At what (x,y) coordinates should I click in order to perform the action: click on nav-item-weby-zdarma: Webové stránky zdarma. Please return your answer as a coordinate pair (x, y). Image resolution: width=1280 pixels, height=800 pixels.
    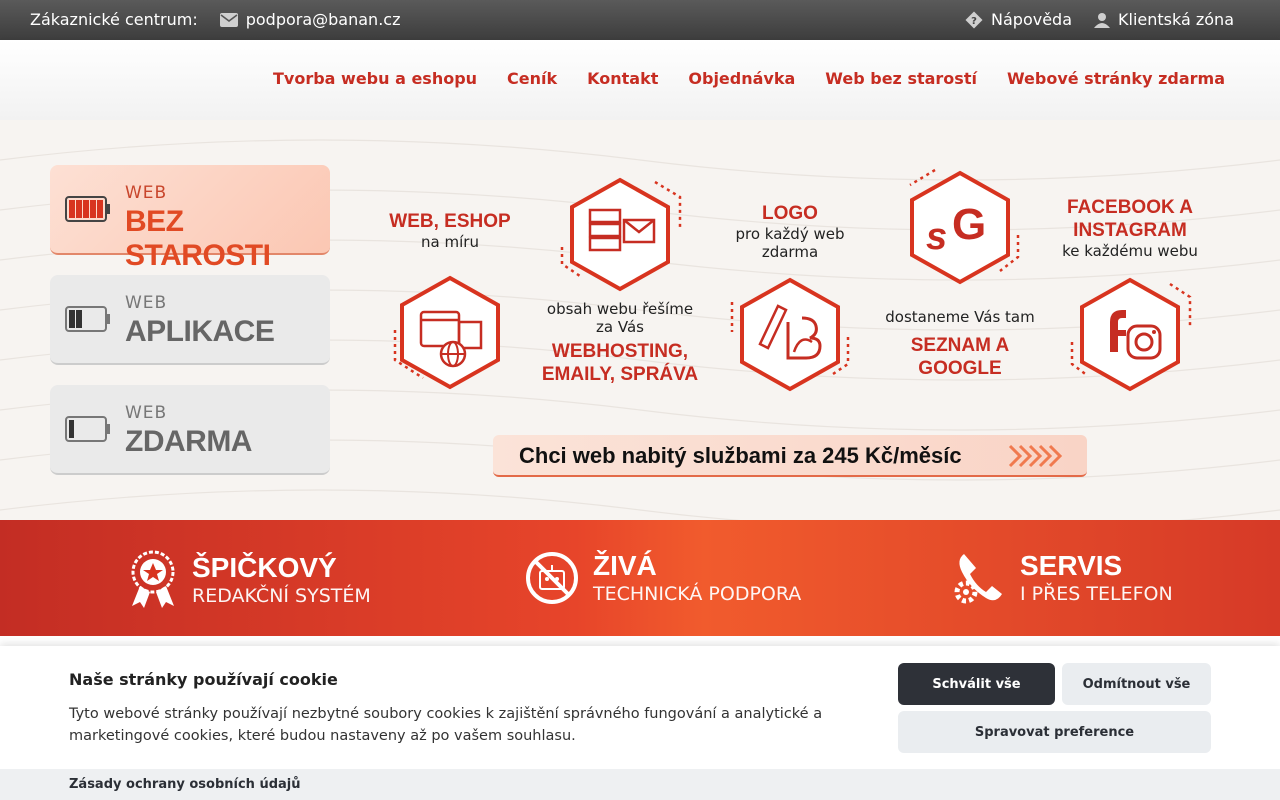
    Looking at the image, I should click on (1116, 78).